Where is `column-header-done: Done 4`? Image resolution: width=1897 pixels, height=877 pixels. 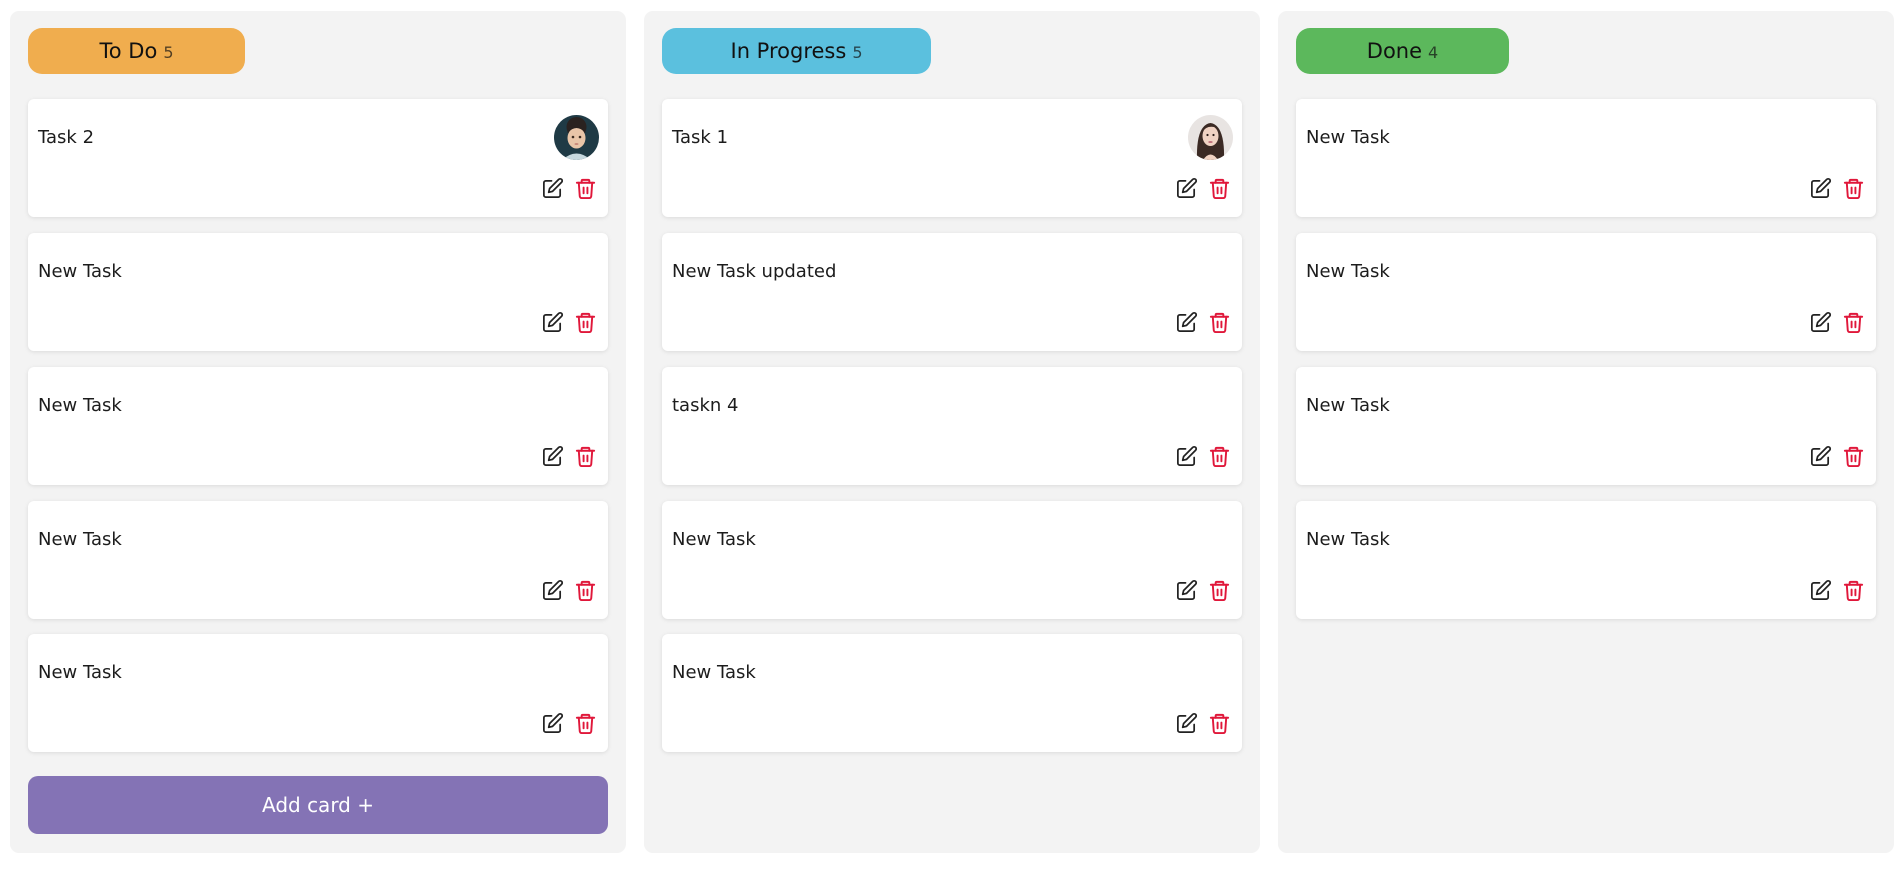 column-header-done: Done 4 is located at coordinates (1402, 51).